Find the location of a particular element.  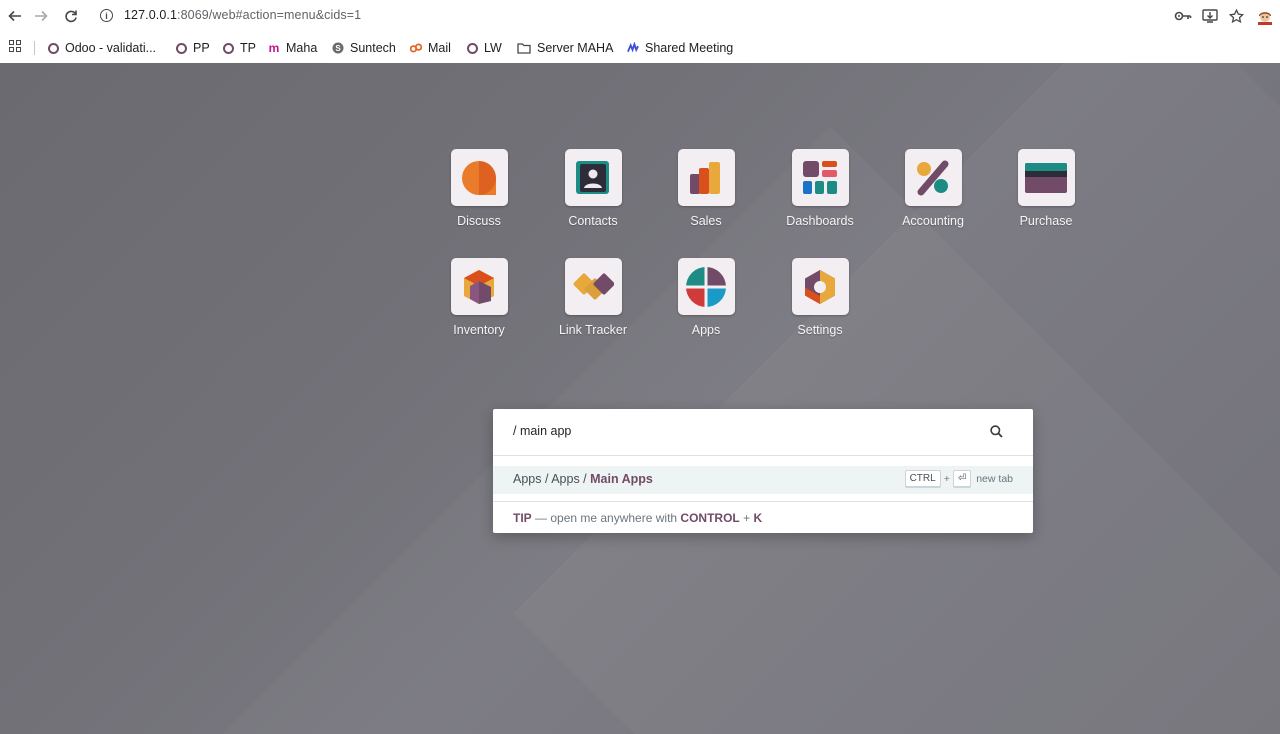

dashboards-icon is located at coordinates (820, 177).